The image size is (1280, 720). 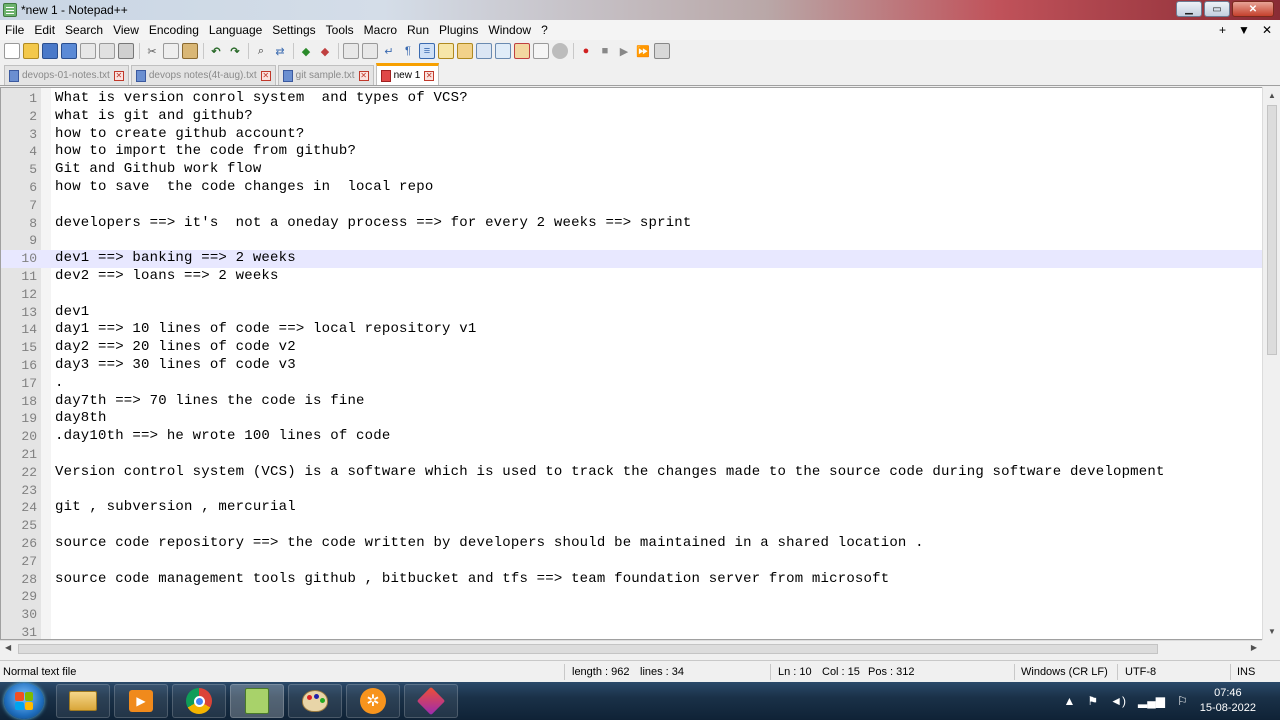 What do you see at coordinates (1253, 9) in the screenshot?
I see `close-button: ✕` at bounding box center [1253, 9].